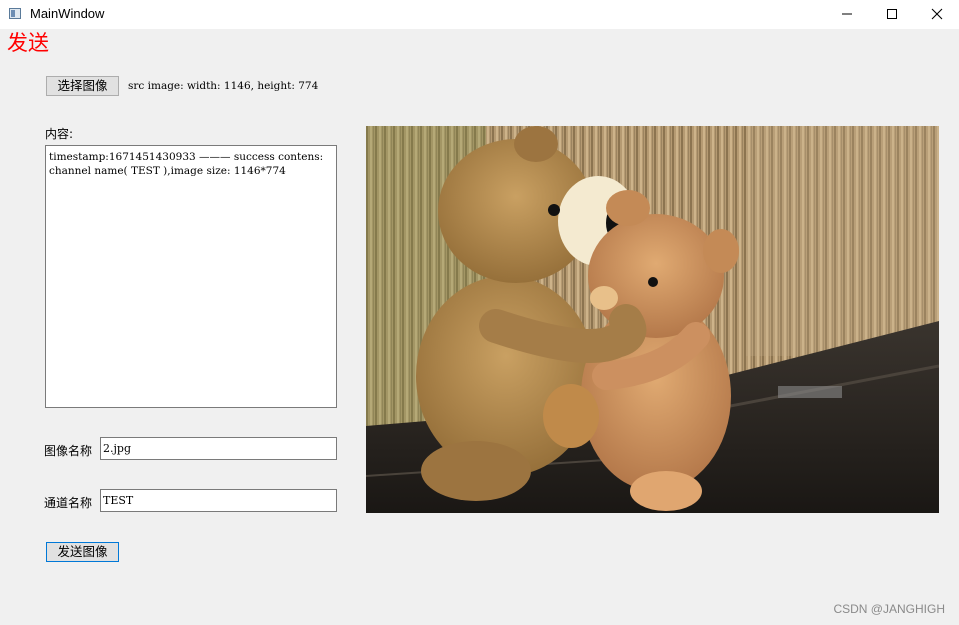 The width and height of the screenshot is (959, 625). I want to click on channel-name-input: TEST, so click(218, 500).